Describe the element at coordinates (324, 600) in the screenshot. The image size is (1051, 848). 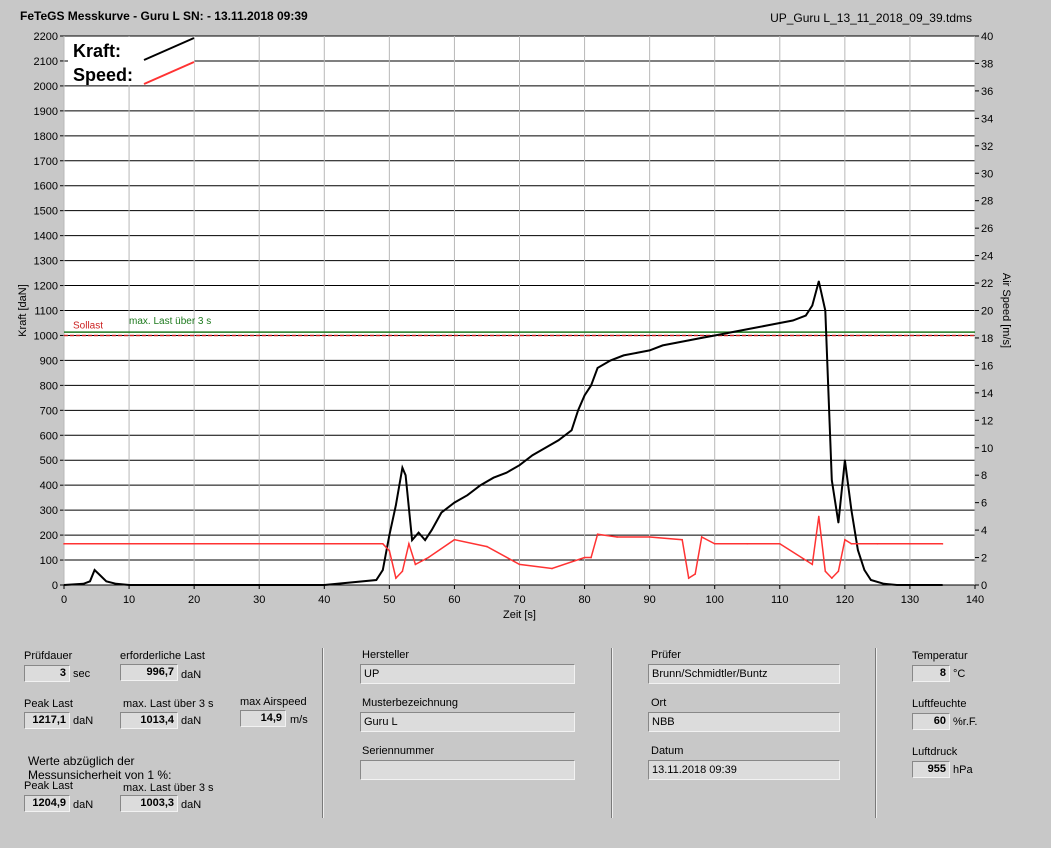
I see `x-tick-label: 40` at that location.